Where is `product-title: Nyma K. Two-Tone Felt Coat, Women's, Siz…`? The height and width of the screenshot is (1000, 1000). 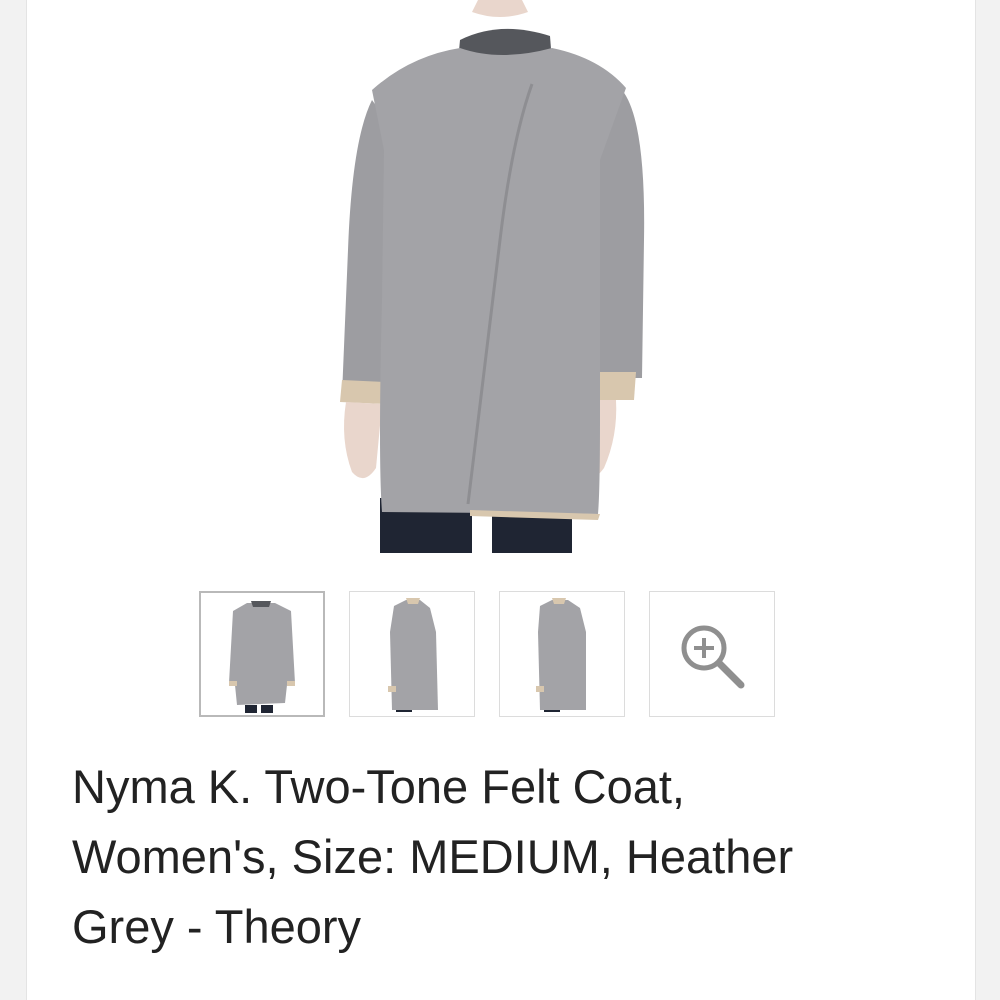 product-title: Nyma K. Two-Tone Felt Coat, Women's, Siz… is located at coordinates (433, 856).